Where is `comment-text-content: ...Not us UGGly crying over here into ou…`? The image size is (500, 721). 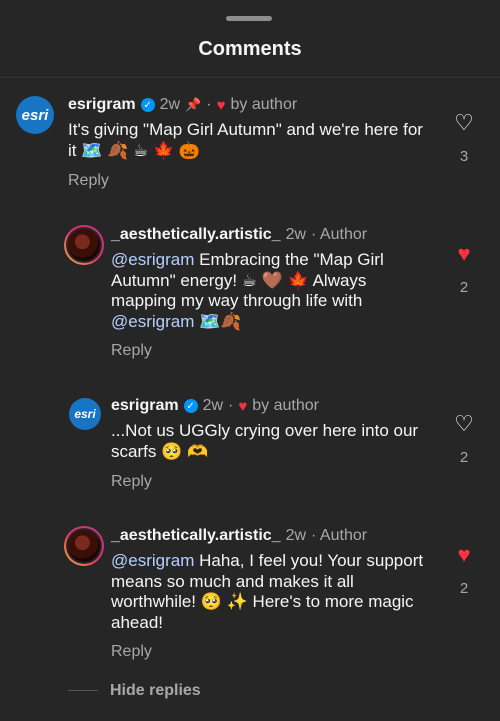 comment-text-content: ...Not us UGGly crying over here into ou… is located at coordinates (265, 441).